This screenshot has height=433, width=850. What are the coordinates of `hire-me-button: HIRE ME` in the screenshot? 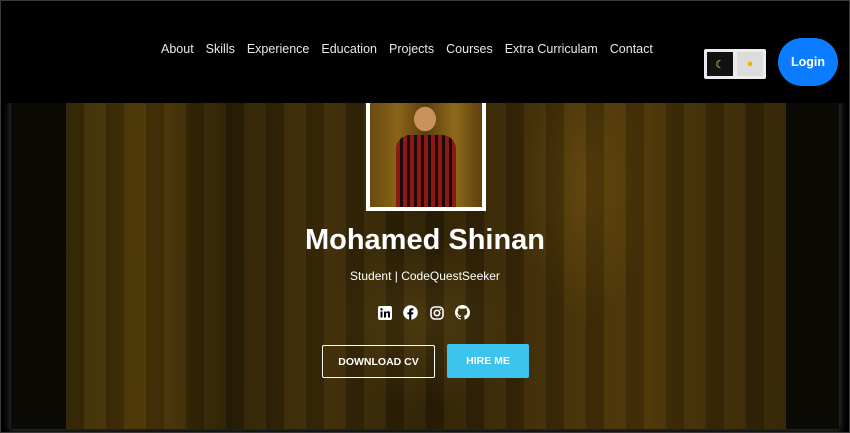 It's located at (488, 361).